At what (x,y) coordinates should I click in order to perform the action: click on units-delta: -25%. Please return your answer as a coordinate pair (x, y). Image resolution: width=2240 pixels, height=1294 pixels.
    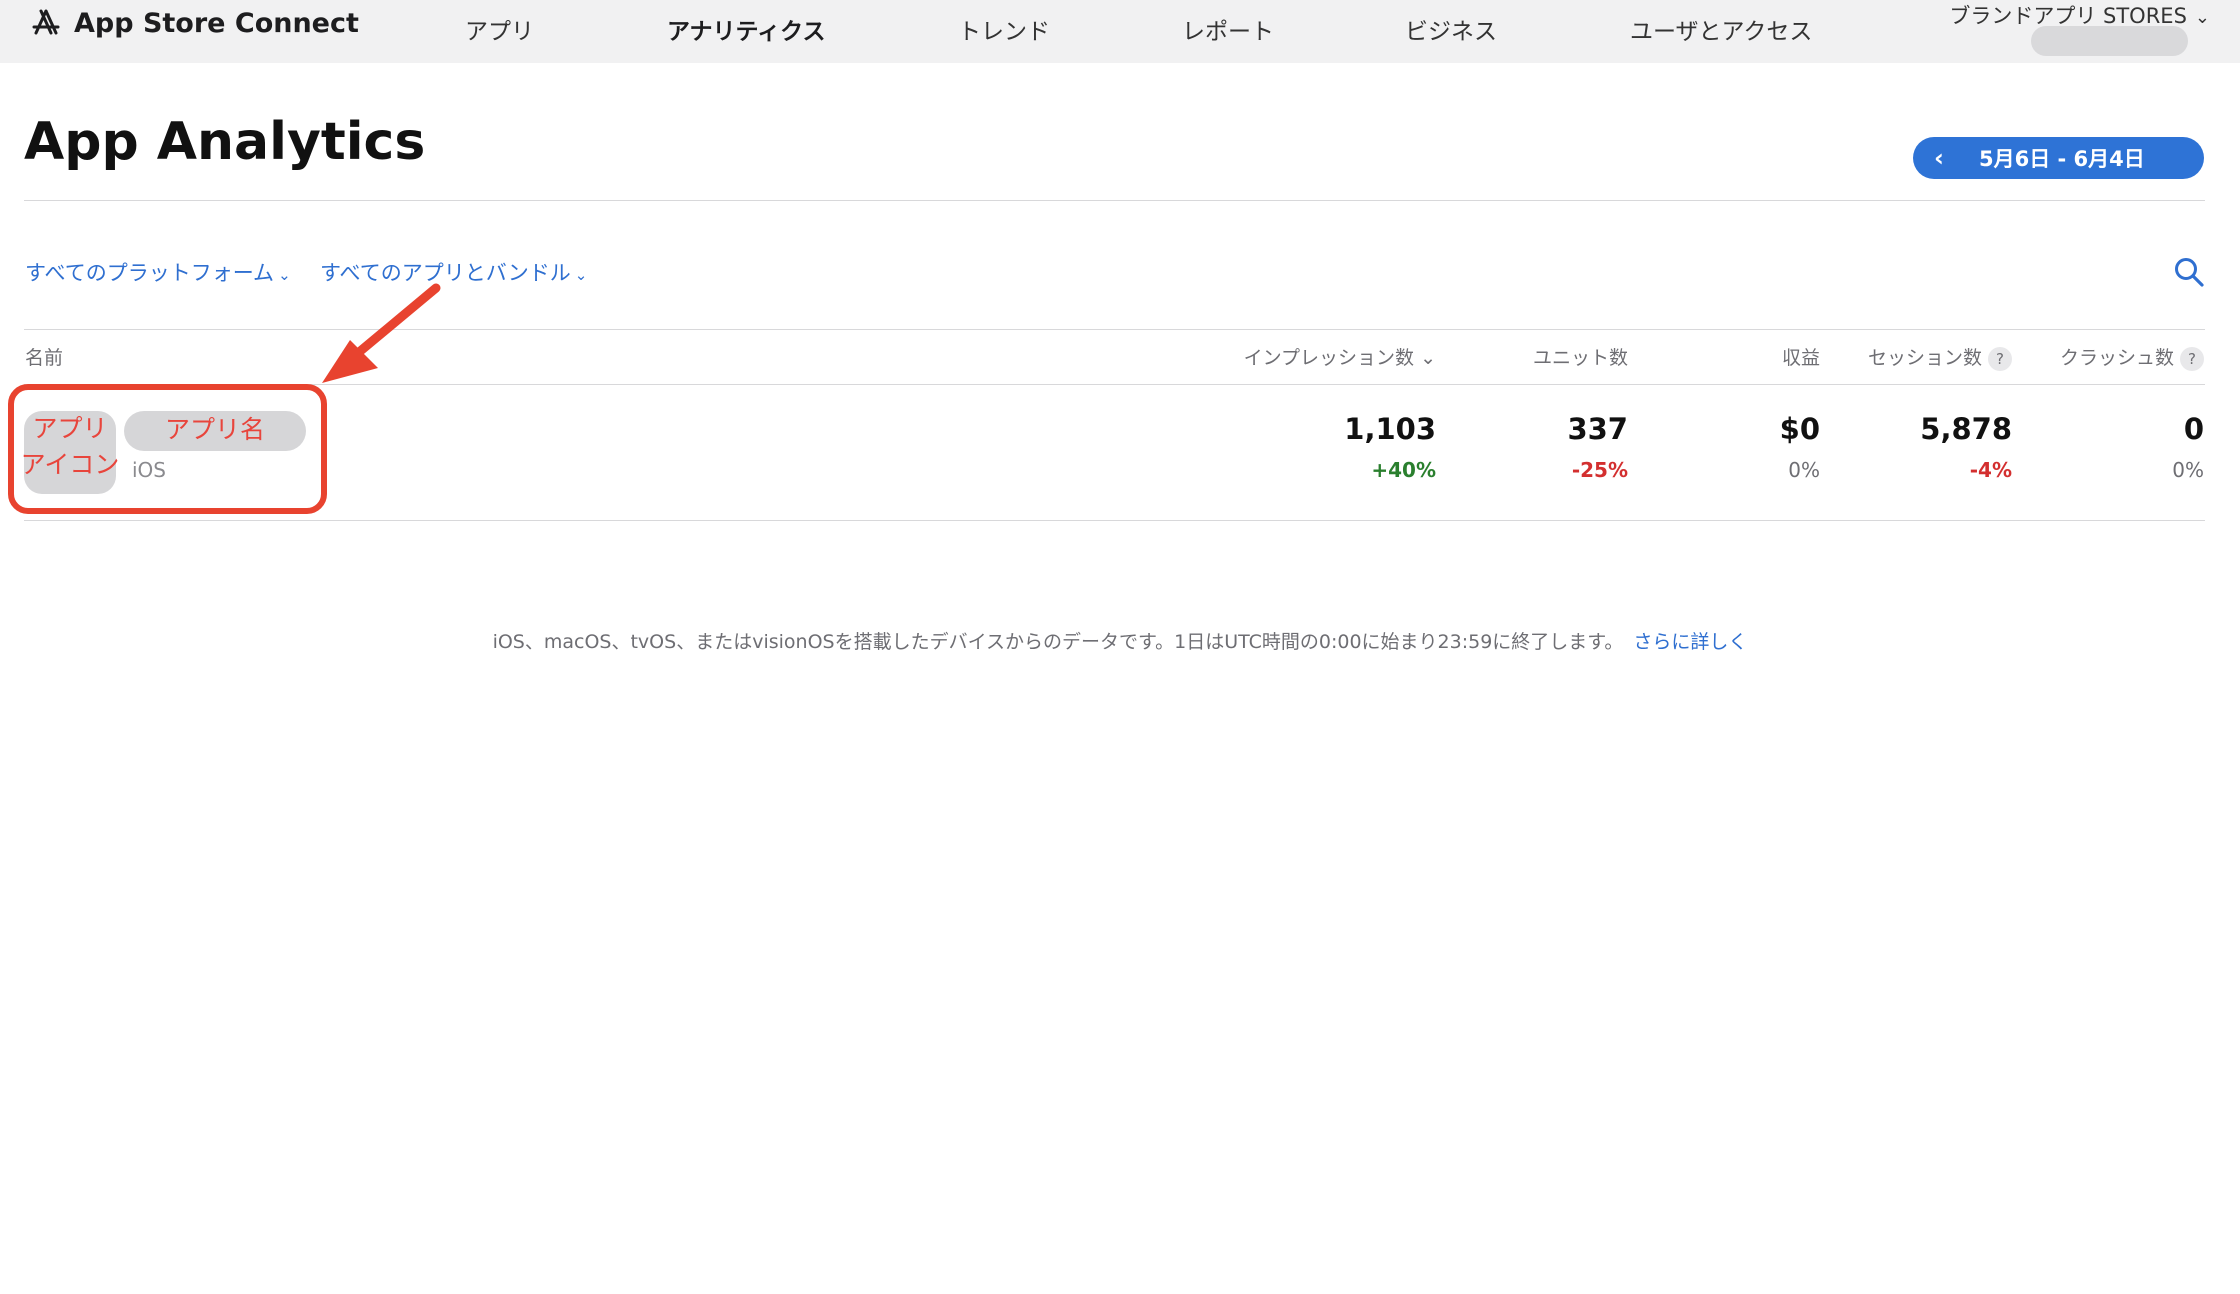
    Looking at the image, I should click on (1599, 470).